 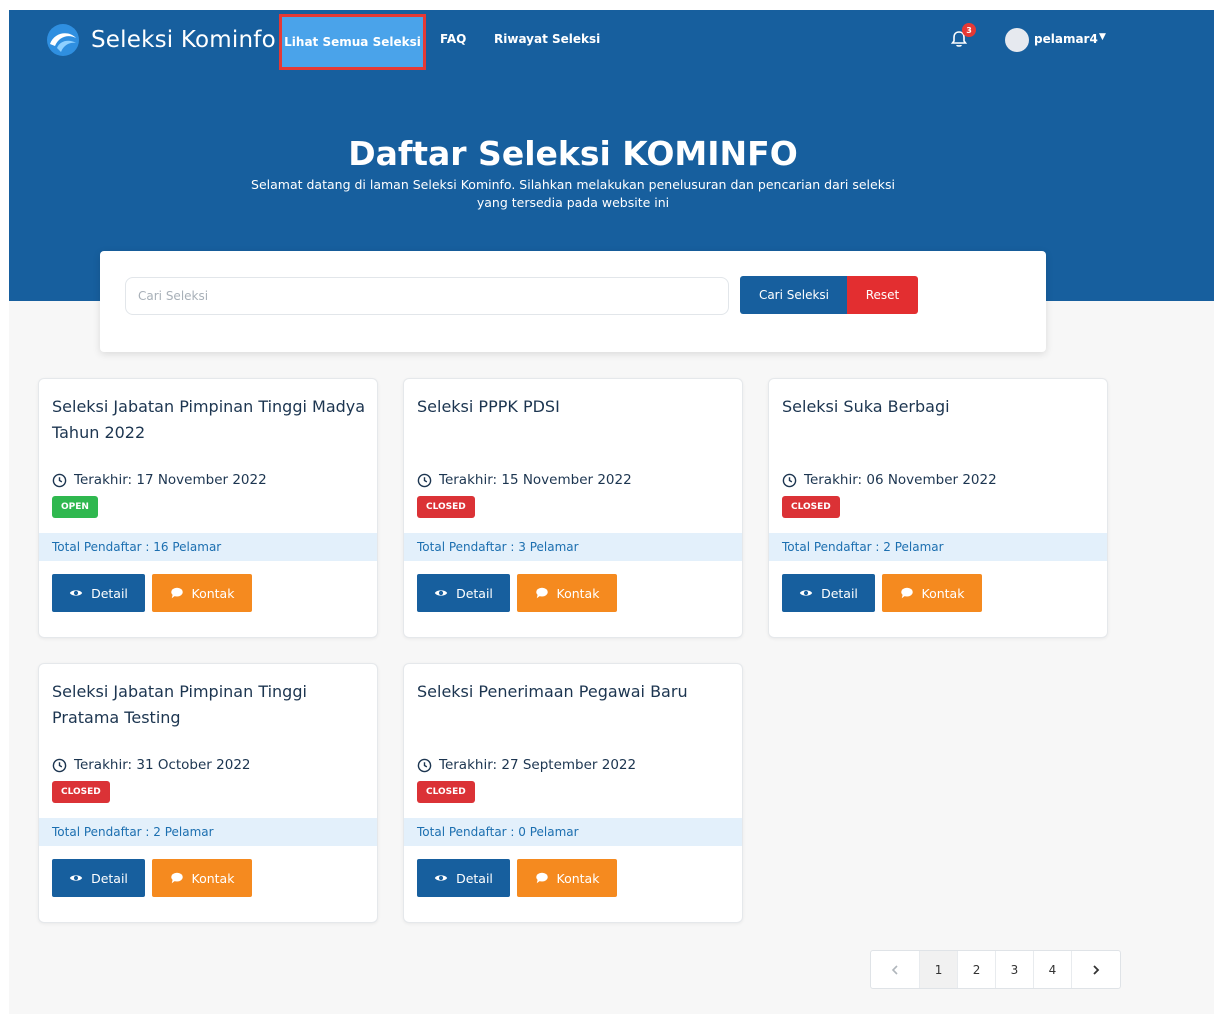 I want to click on user-menu-name: pelamar4, so click(x=1066, y=39).